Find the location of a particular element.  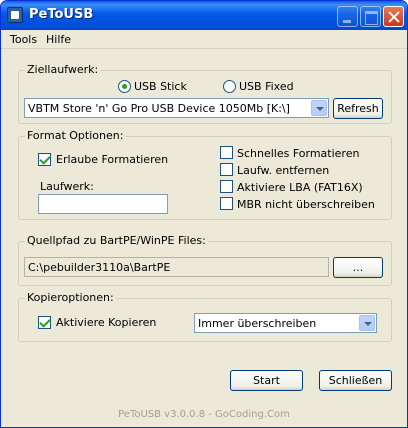

aktiviere-lba-checkbox is located at coordinates (226, 186).